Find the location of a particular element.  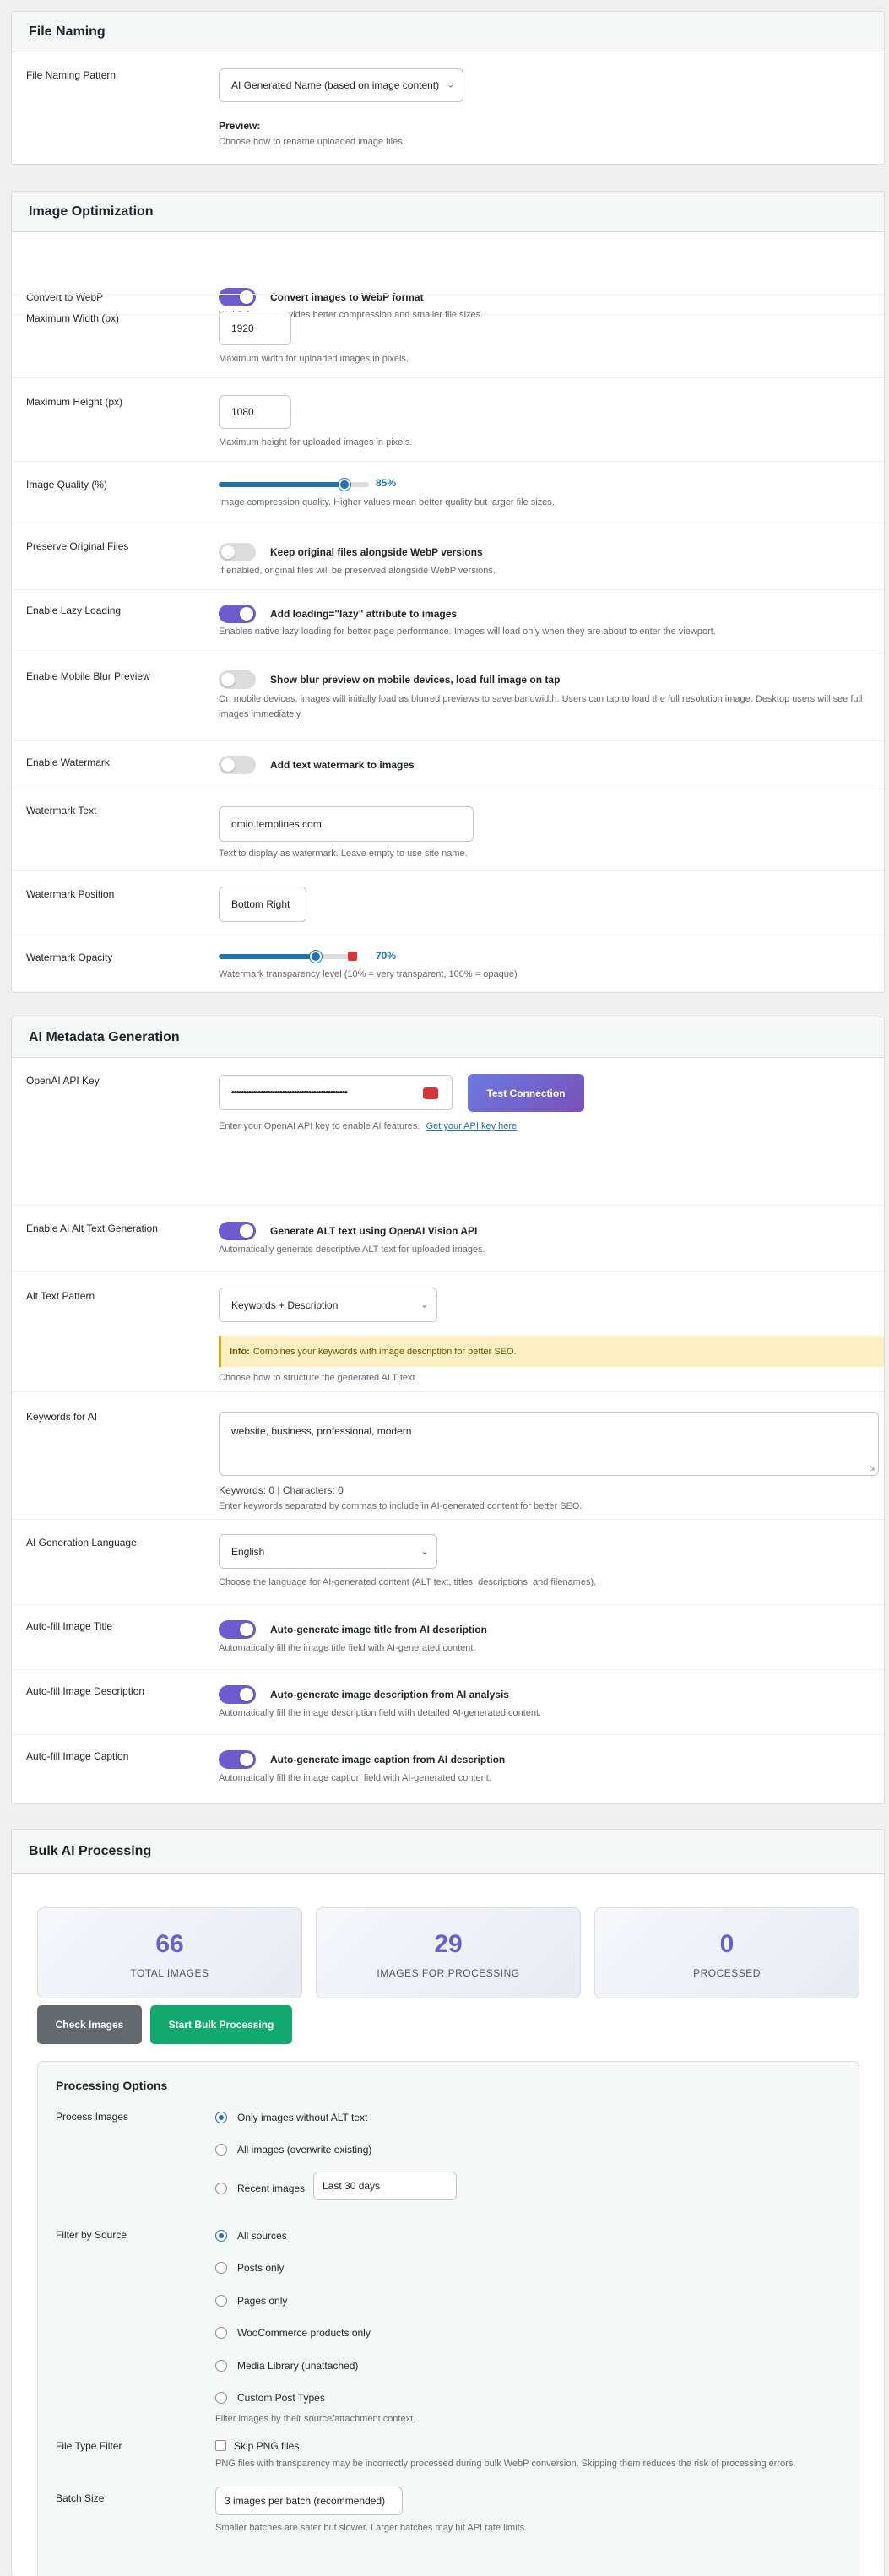

test-connection-button: Test Connection is located at coordinates (526, 1093).